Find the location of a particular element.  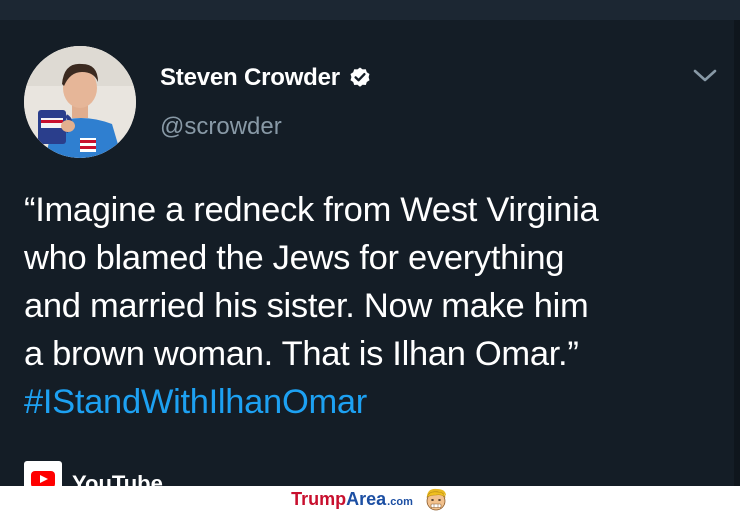

author-handle: @scrowder is located at coordinates (221, 127).